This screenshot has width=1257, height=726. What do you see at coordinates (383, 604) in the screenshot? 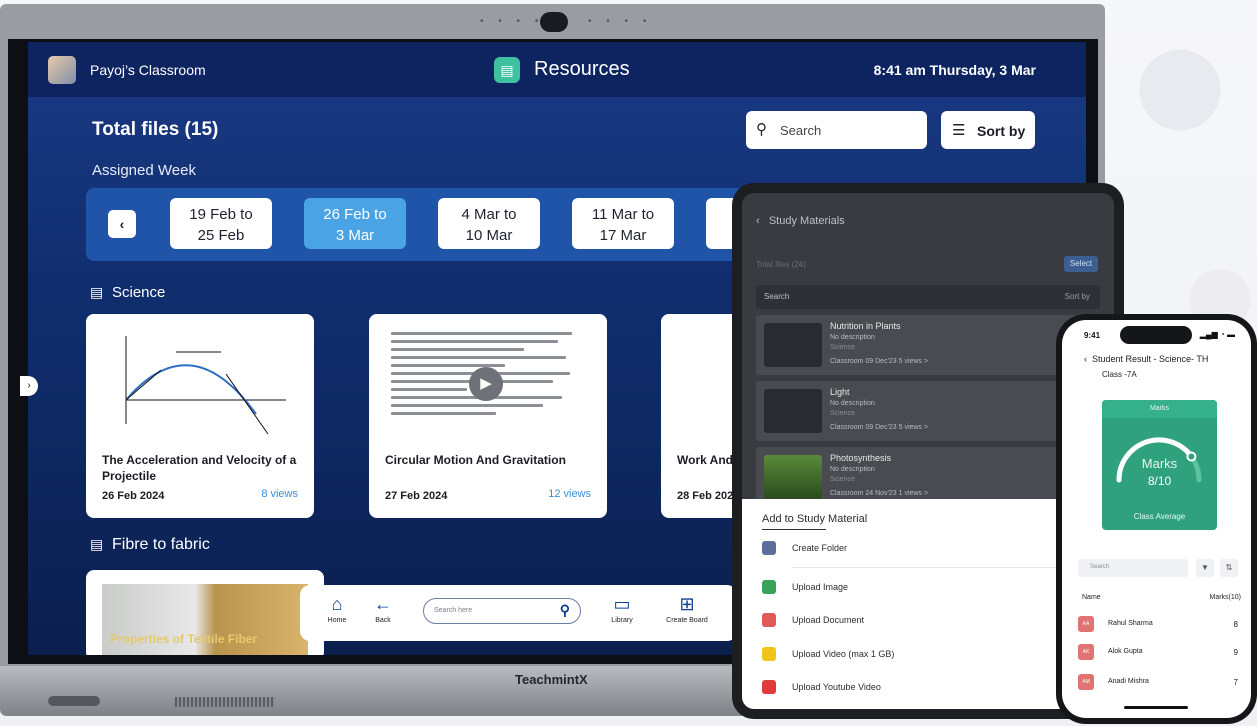
I see `arrow-left-icon: ←` at bounding box center [383, 604].